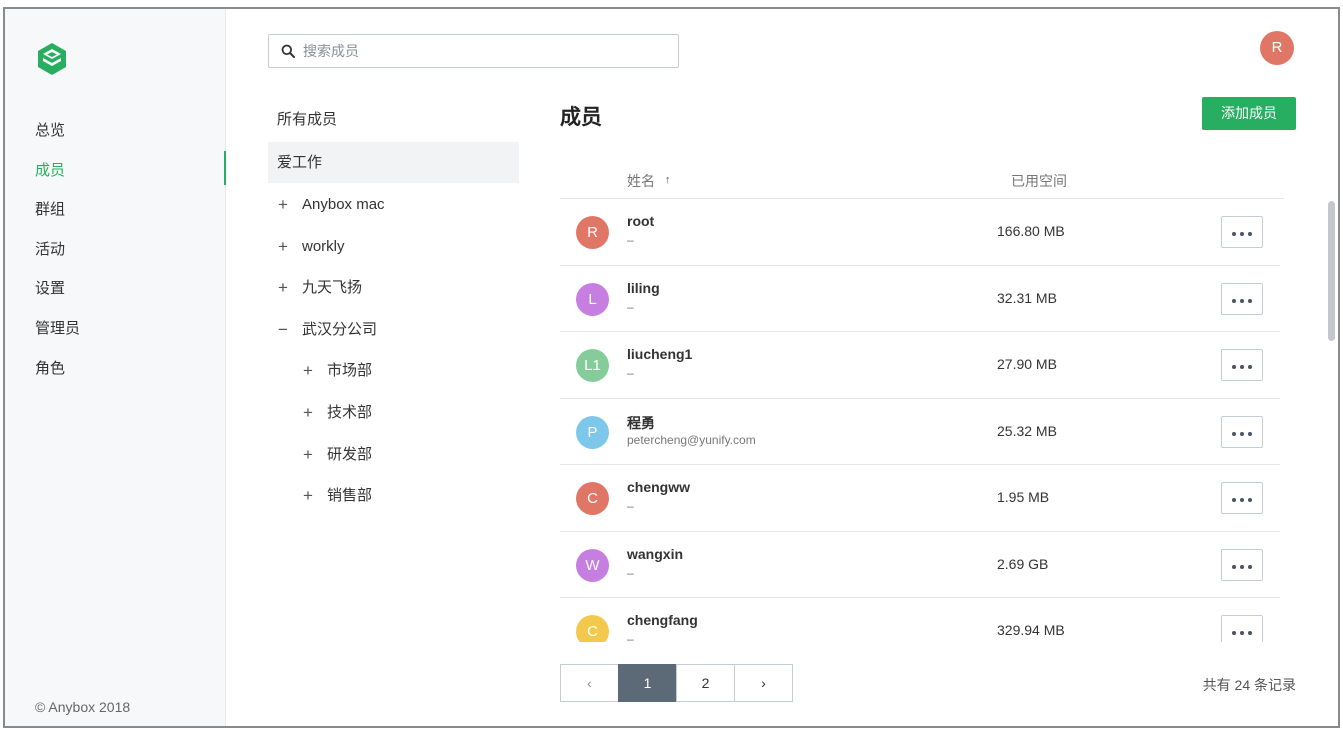 The image size is (1343, 730). Describe the element at coordinates (83, 707) in the screenshot. I see `copyright: © Anybox 2018` at that location.